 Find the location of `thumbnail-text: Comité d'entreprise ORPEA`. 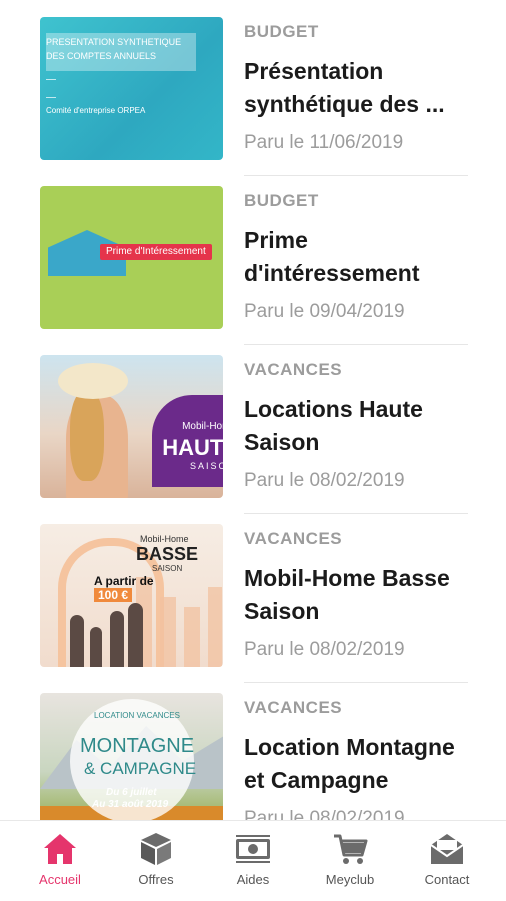

thumbnail-text: Comité d'entreprise ORPEA is located at coordinates (96, 110).